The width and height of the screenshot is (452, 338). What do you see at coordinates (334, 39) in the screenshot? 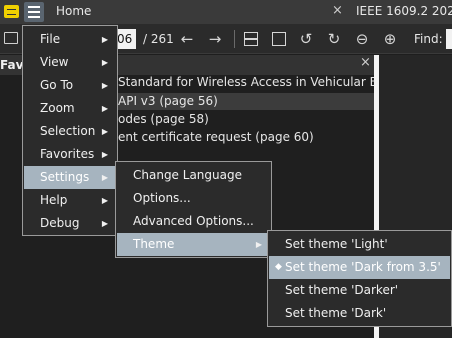
I see `rotate-right-icon: ↻` at bounding box center [334, 39].